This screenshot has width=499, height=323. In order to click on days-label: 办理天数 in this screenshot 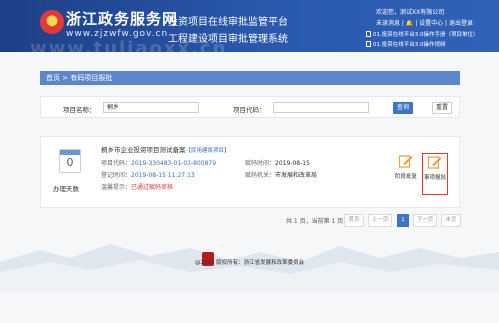, I will do `click(66, 189)`.